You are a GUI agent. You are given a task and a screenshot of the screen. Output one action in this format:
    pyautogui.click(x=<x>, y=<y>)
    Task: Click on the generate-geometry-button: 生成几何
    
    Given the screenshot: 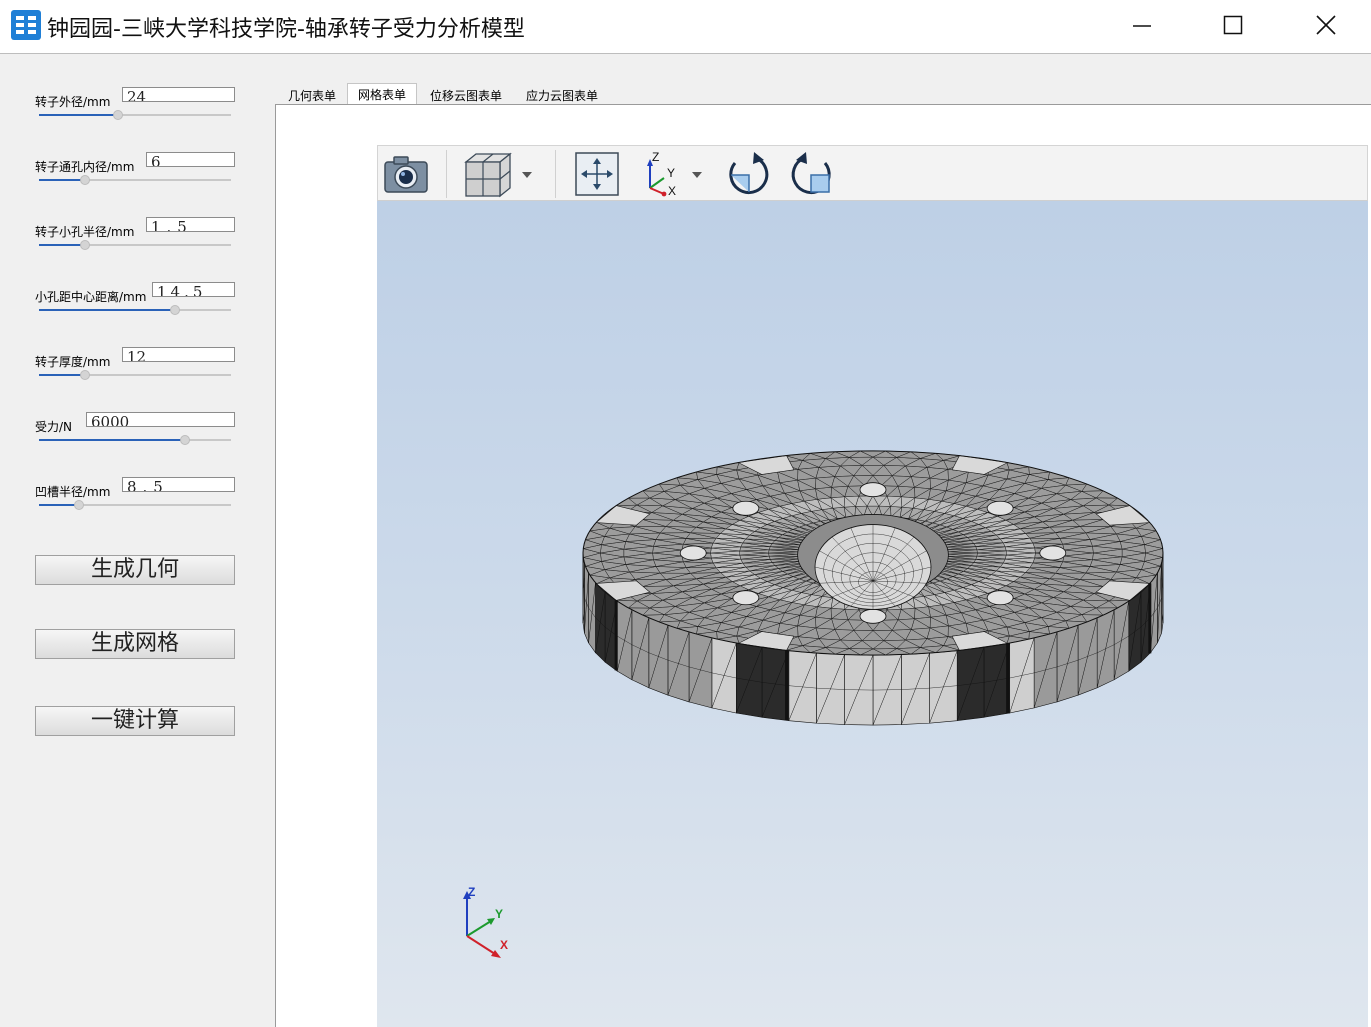 What is the action you would take?
    pyautogui.click(x=135, y=570)
    